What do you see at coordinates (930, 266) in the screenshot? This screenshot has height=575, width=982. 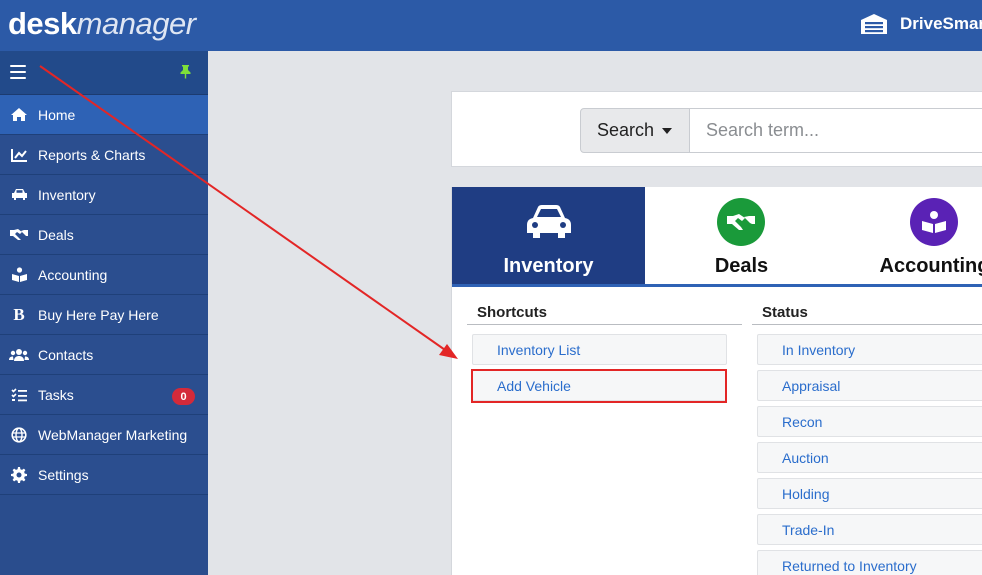 I see `tab-label: Accounting` at bounding box center [930, 266].